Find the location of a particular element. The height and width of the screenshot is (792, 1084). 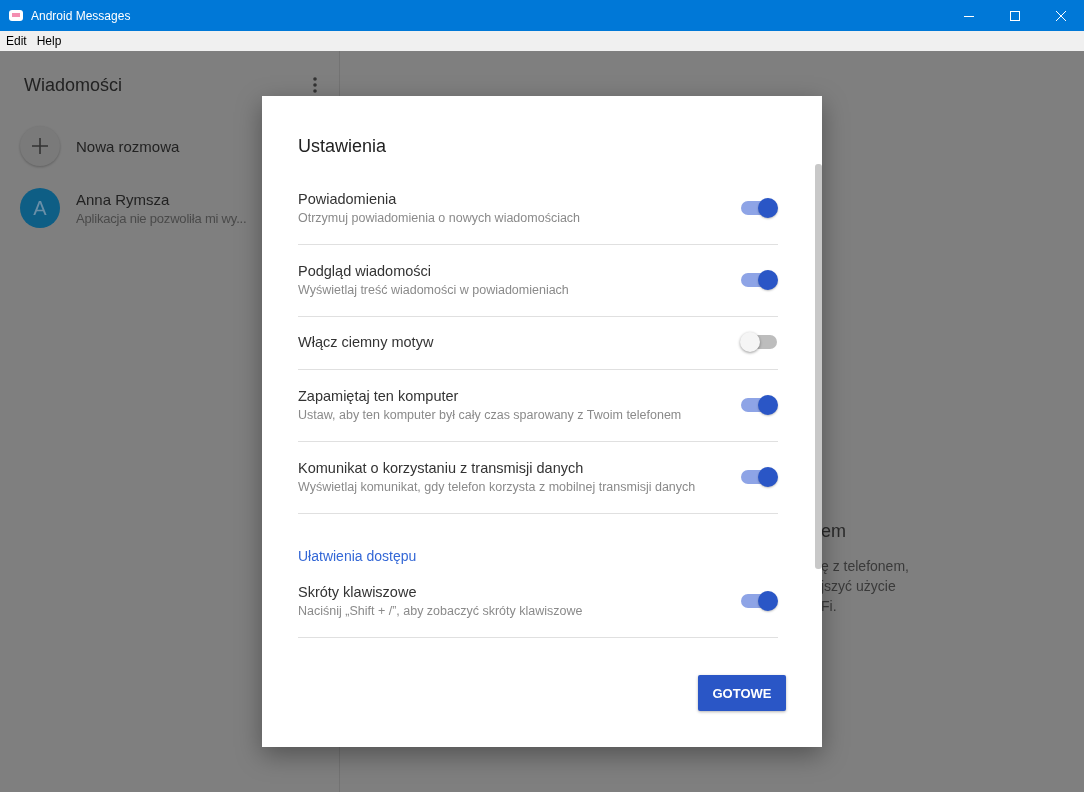

sidebar-title: Wiadomości is located at coordinates (73, 85).